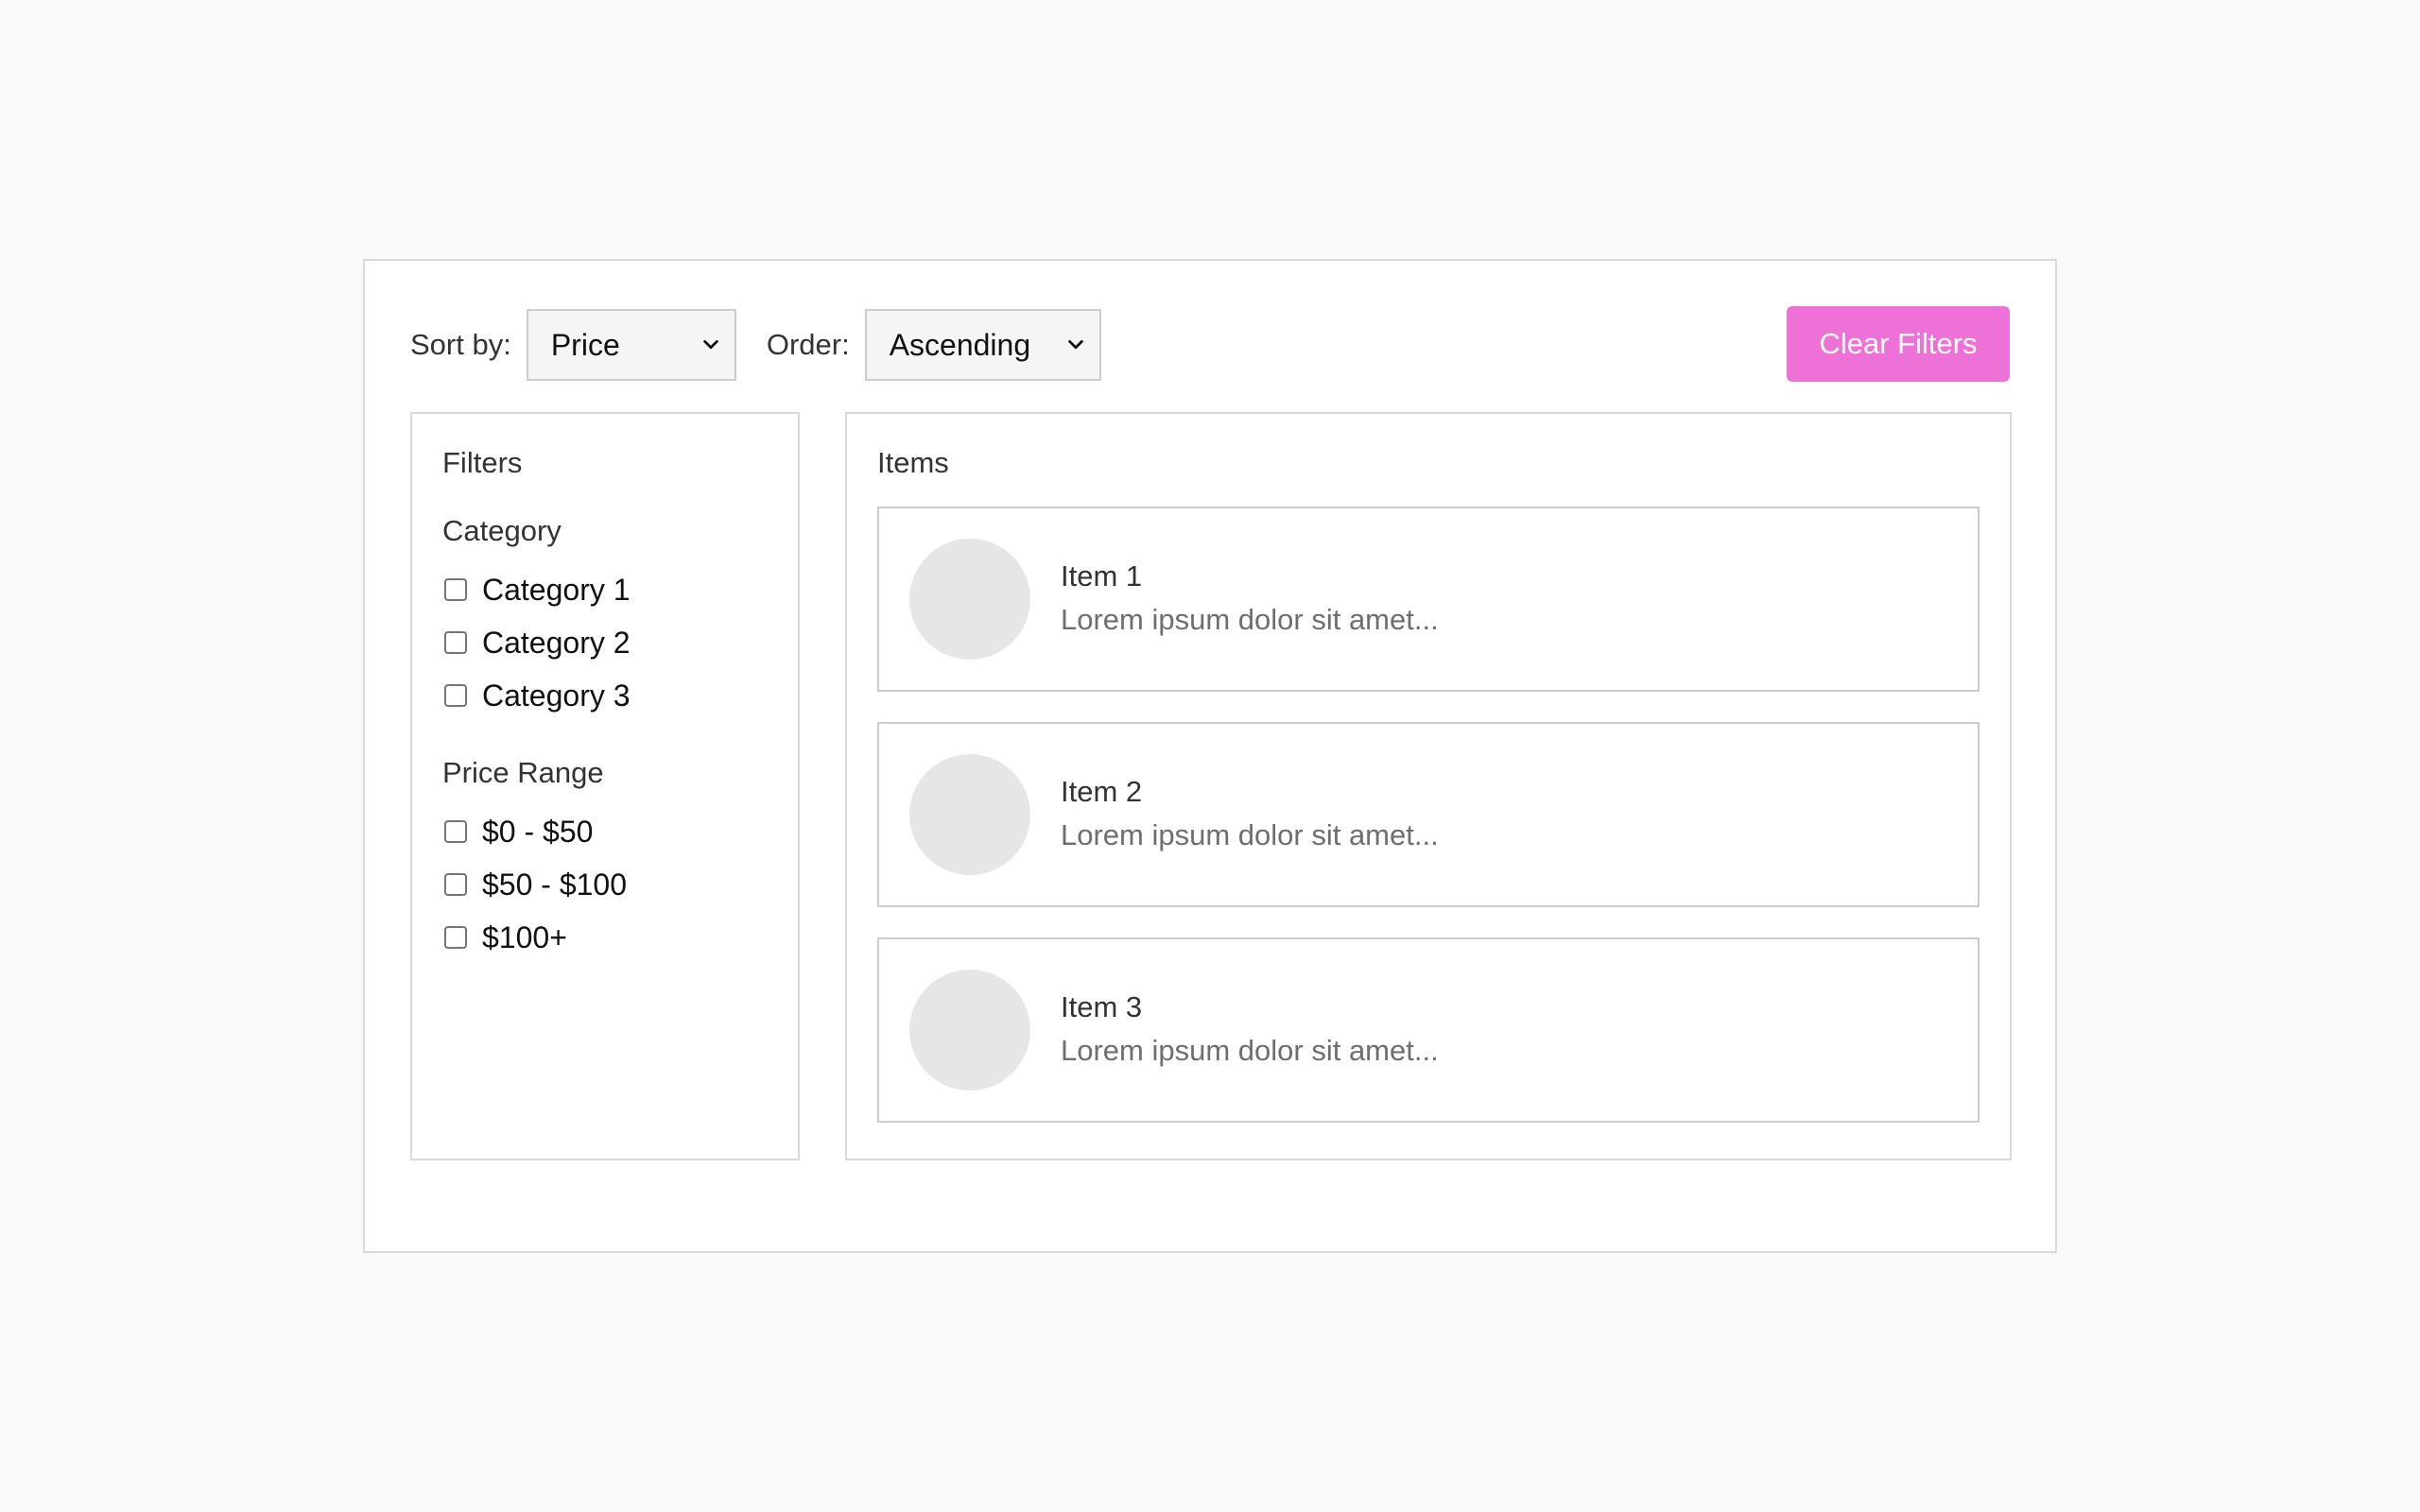 This screenshot has width=2420, height=1512. Describe the element at coordinates (808, 344) in the screenshot. I see `order-label: Order:` at that location.